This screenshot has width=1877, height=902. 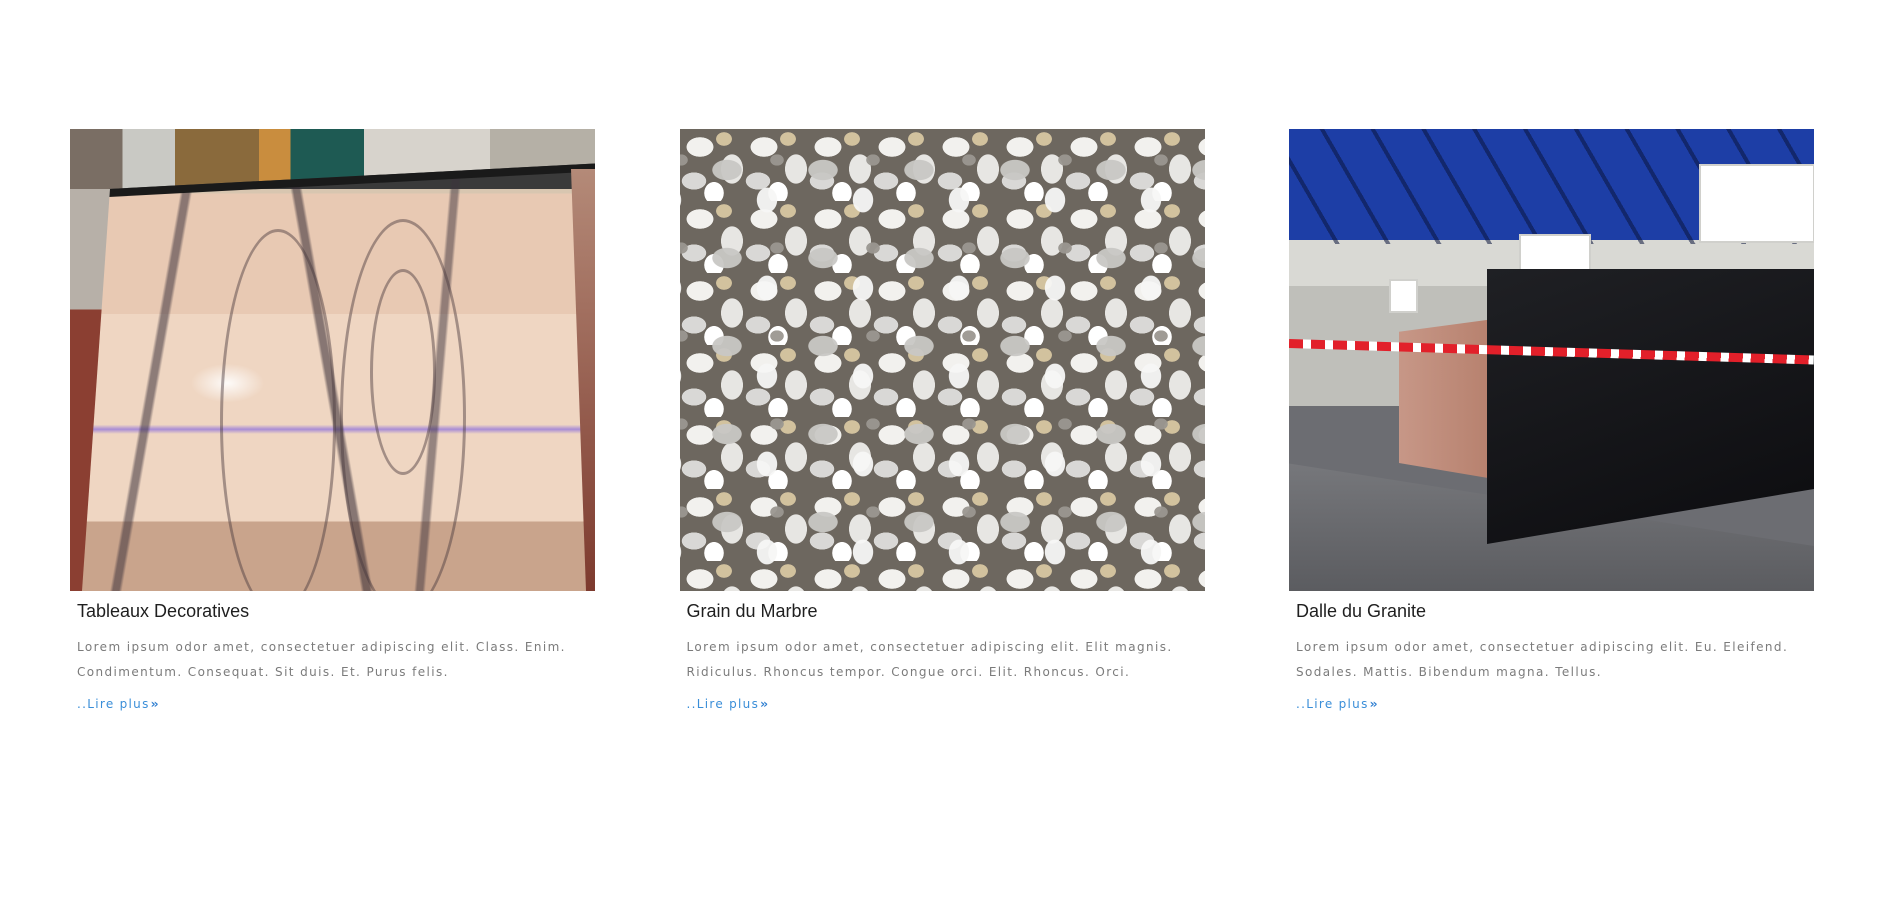 I want to click on card-title: Tableaux Decoratives, so click(x=163, y=611).